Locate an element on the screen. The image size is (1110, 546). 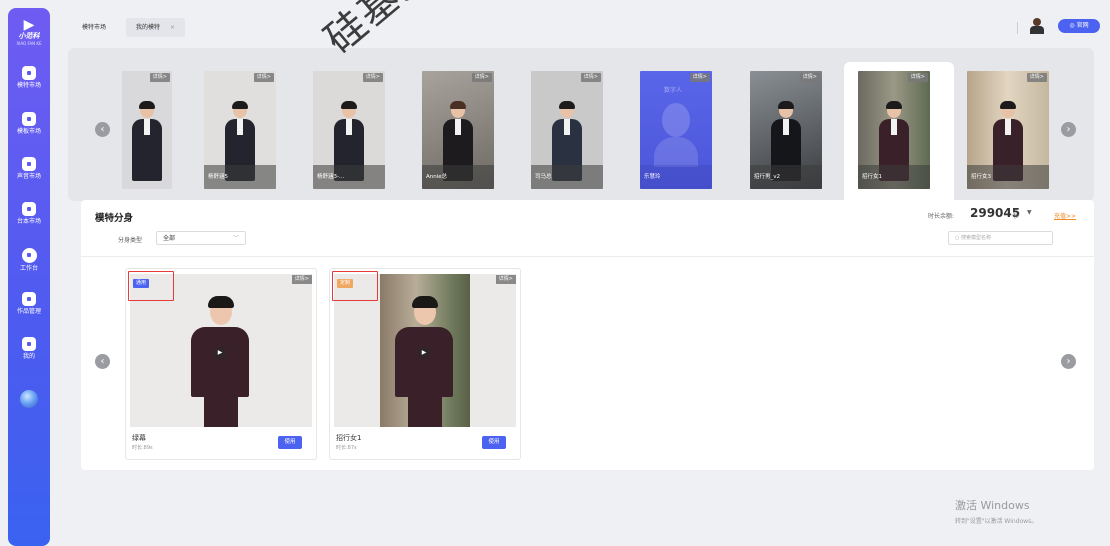
sidebar-item-label: 声音市场 is located at coordinates (28, 176).